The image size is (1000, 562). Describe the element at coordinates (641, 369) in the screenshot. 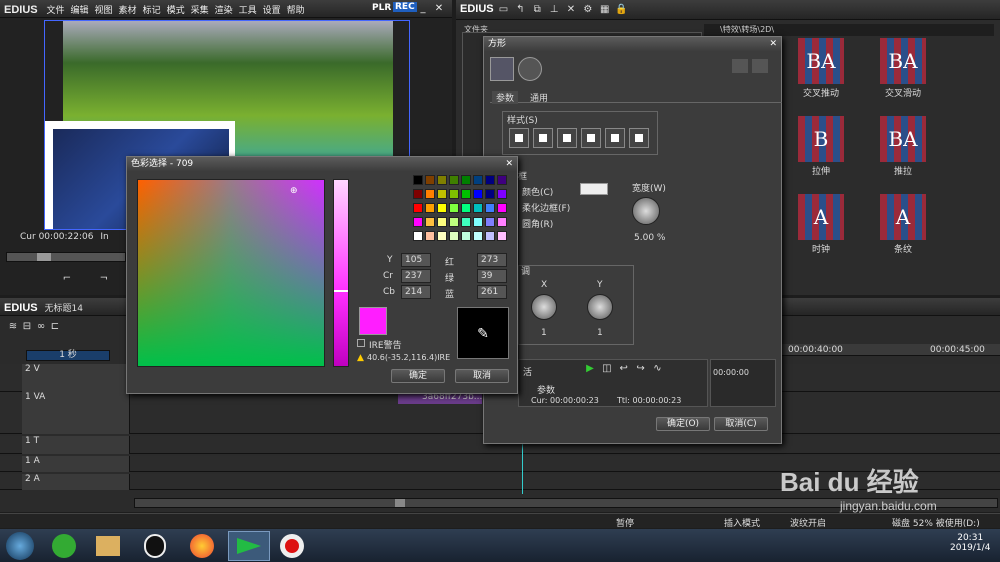

I see `next-keyframe-icon: ↪` at that location.